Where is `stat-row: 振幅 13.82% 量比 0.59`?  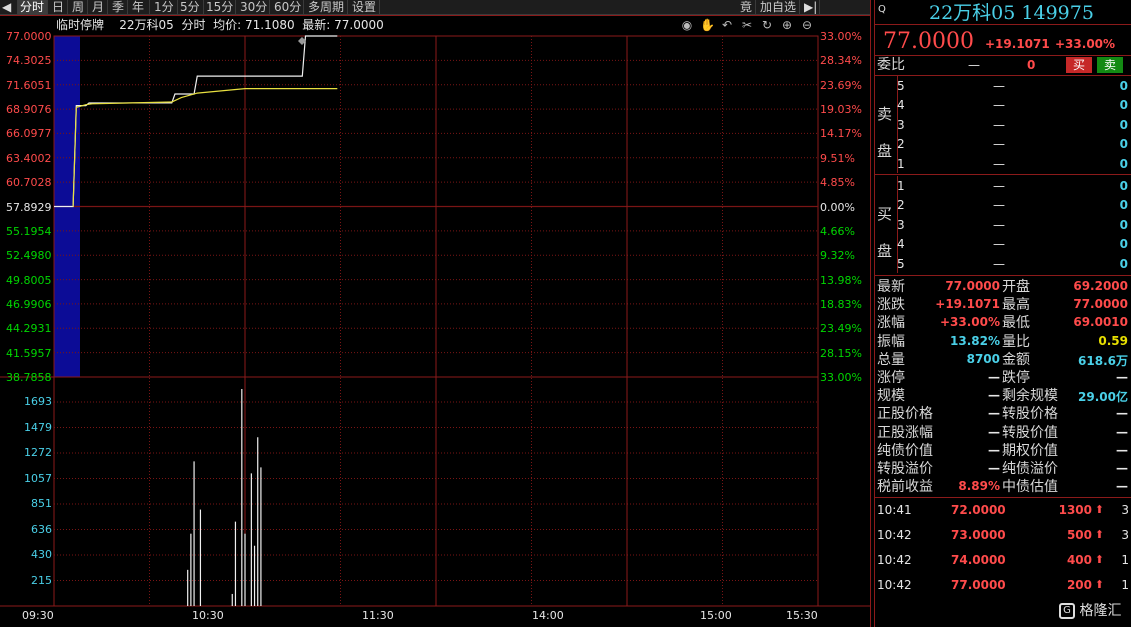 stat-row: 振幅 13.82% 量比 0.59 is located at coordinates (1003, 342).